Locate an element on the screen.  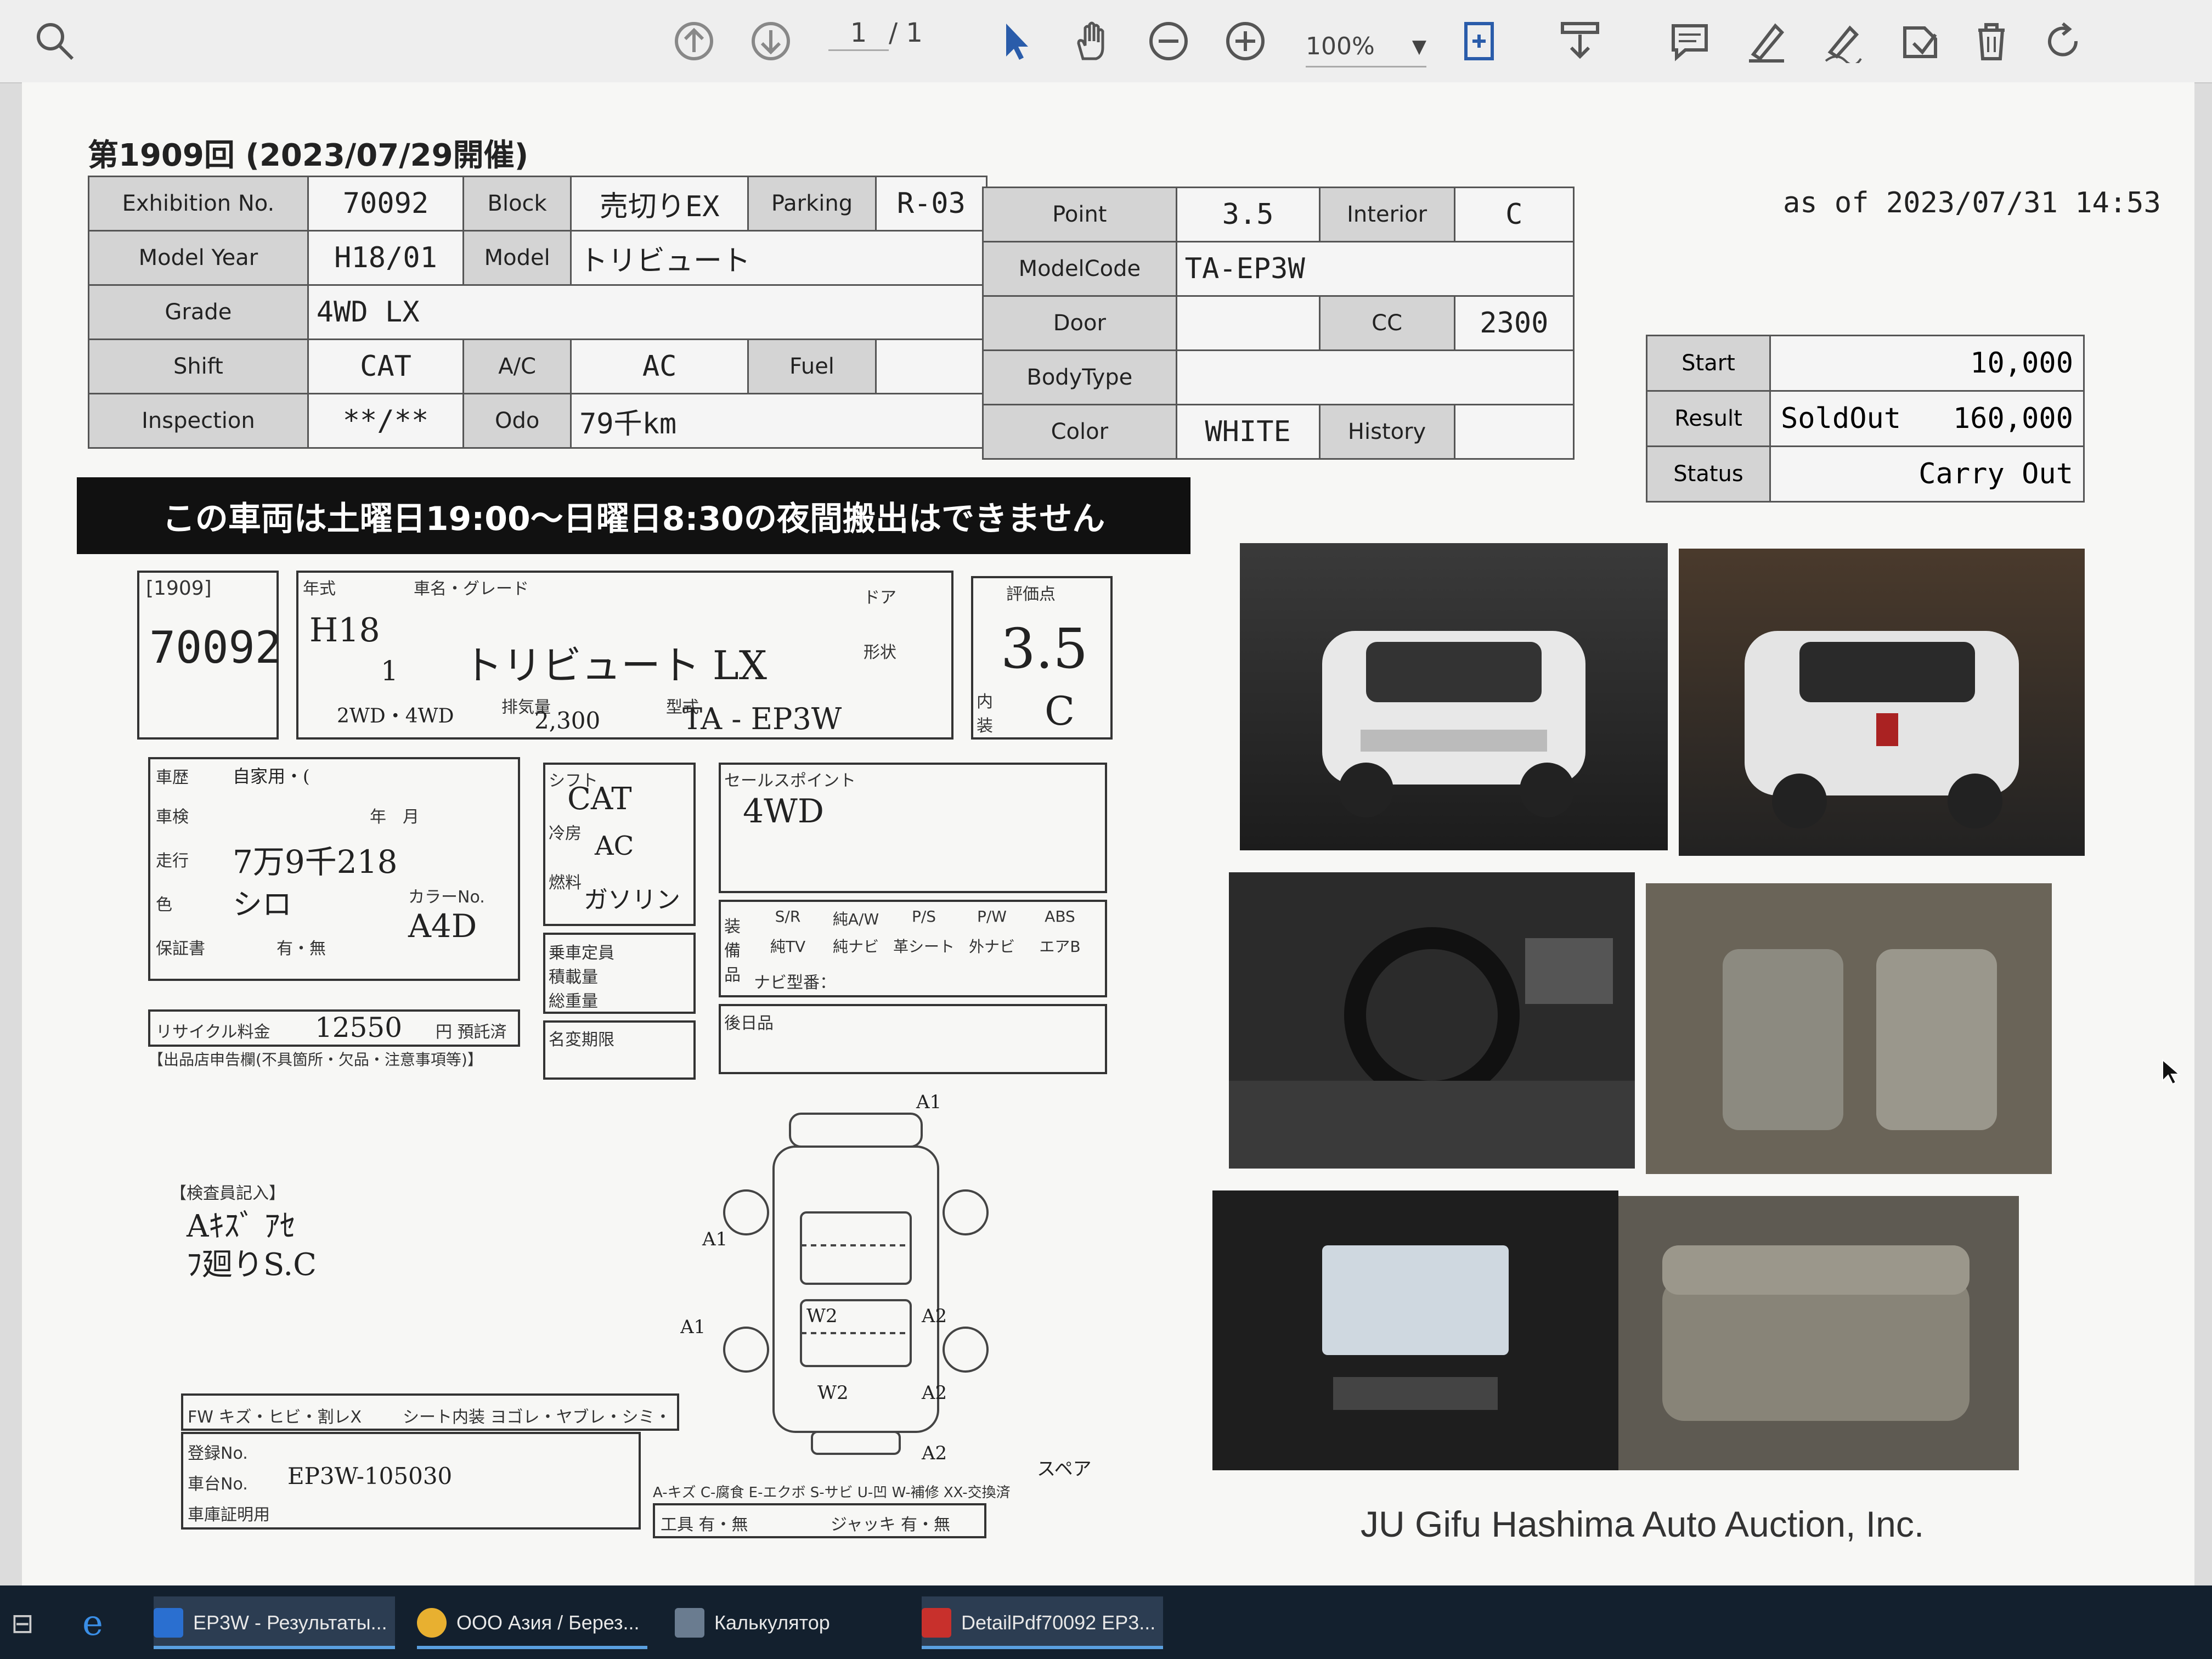
value-result-price: 160,000 is located at coordinates (2013, 418).